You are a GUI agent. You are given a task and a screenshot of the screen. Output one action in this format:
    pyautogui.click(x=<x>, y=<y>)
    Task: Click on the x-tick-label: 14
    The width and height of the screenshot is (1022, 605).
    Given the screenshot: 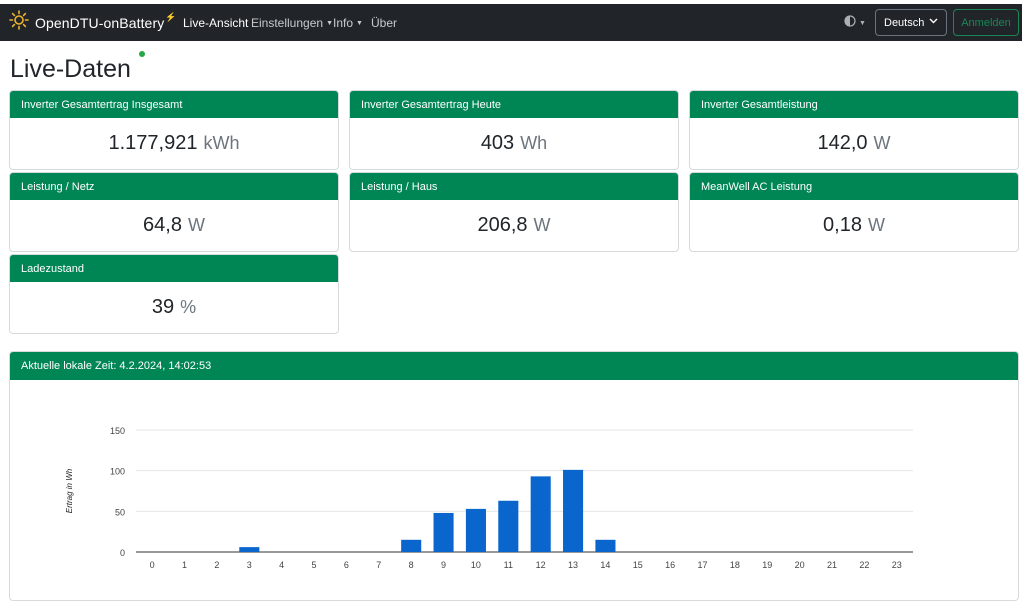 What is the action you would take?
    pyautogui.click(x=605, y=565)
    